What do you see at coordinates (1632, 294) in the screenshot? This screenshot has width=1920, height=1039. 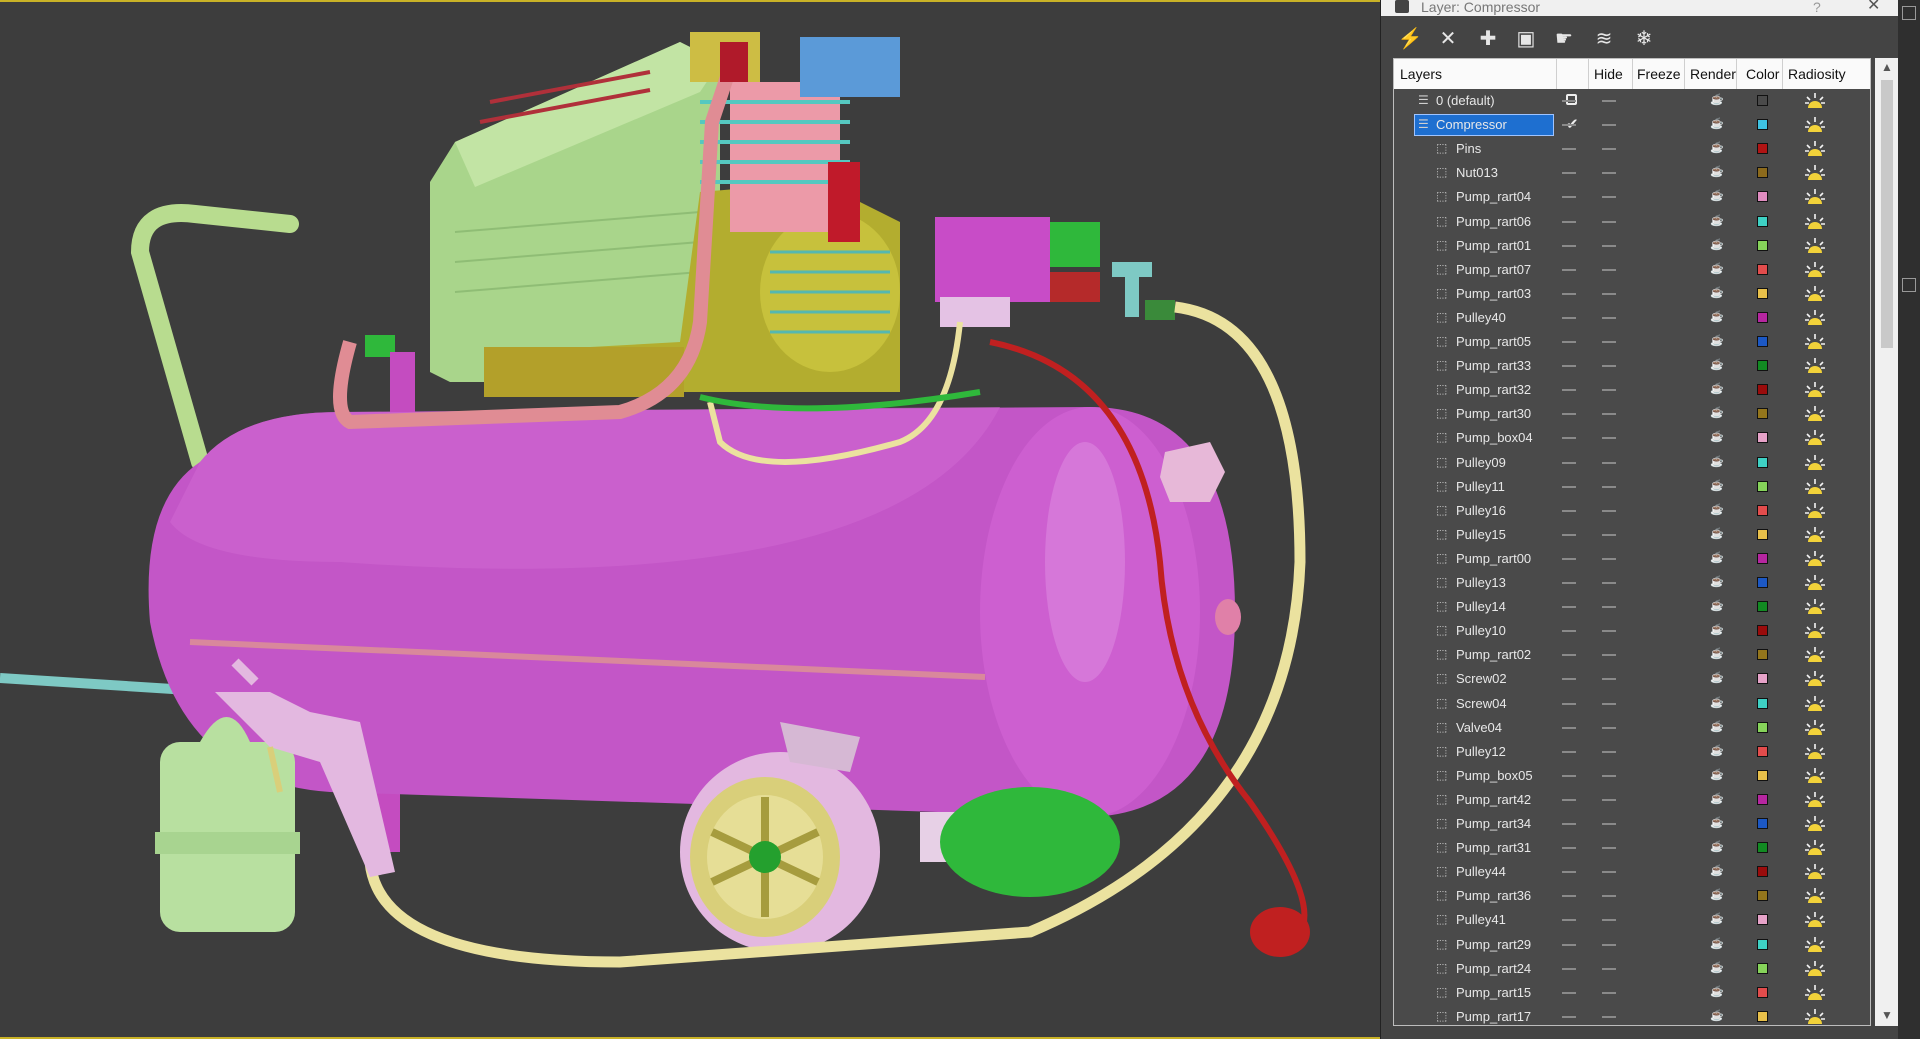 I see `layer-row: ⬚ Pump_rart03 ☕` at bounding box center [1632, 294].